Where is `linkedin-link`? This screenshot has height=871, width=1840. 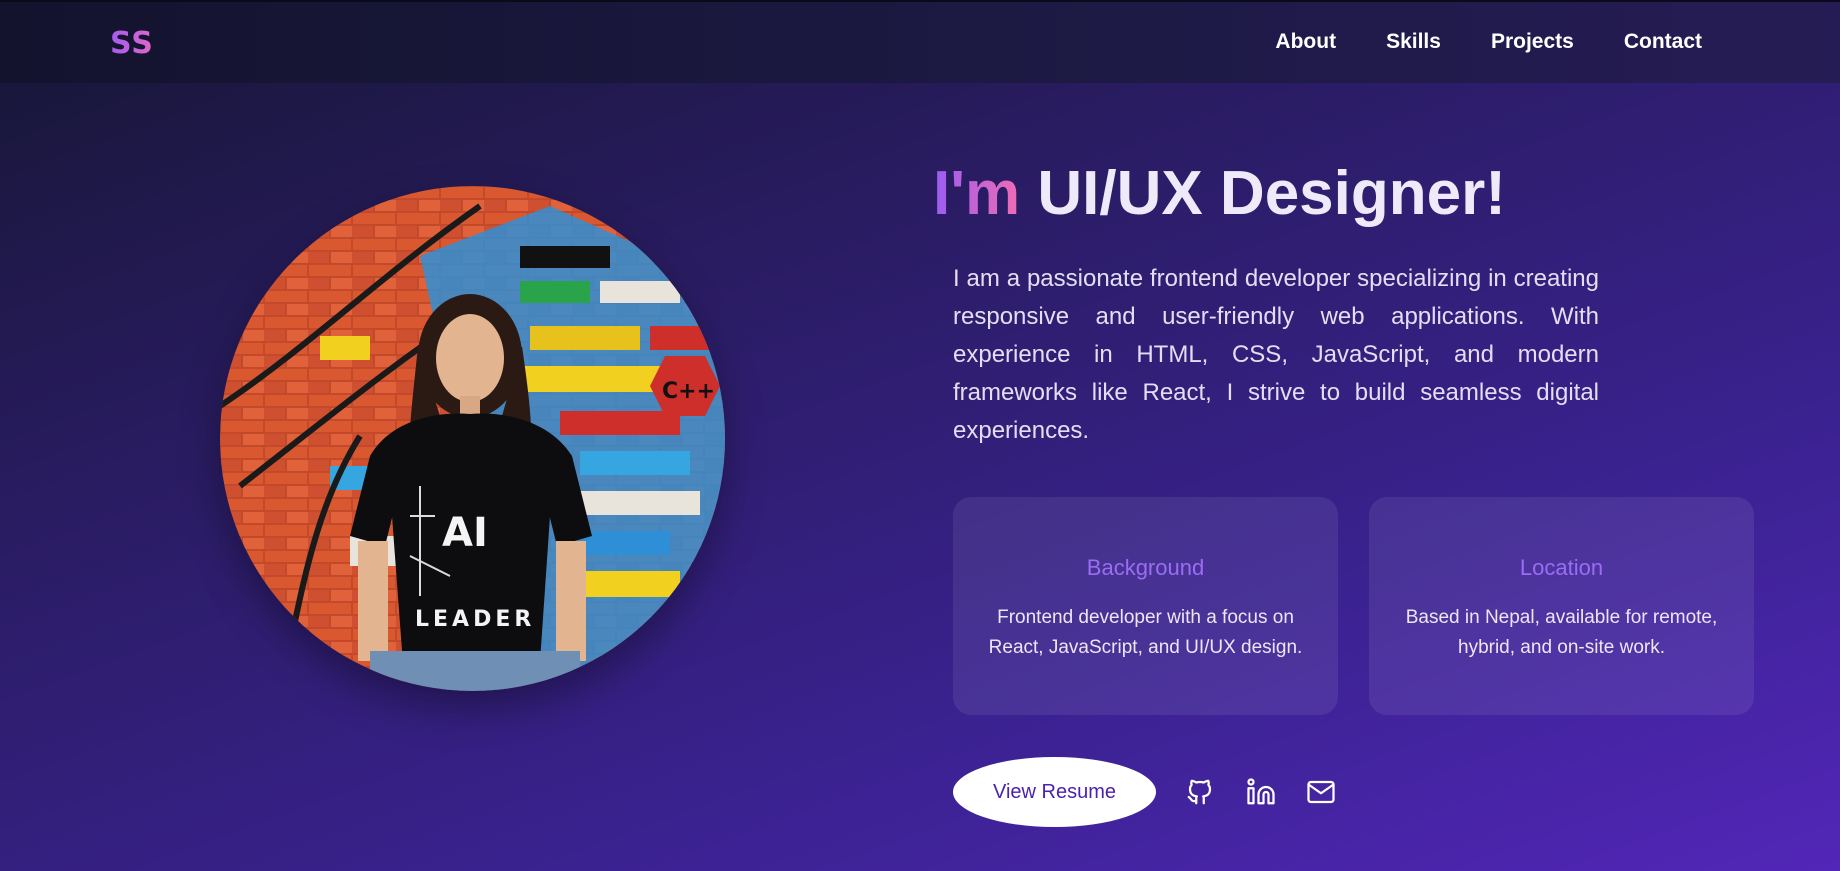
linkedin-link is located at coordinates (1261, 792).